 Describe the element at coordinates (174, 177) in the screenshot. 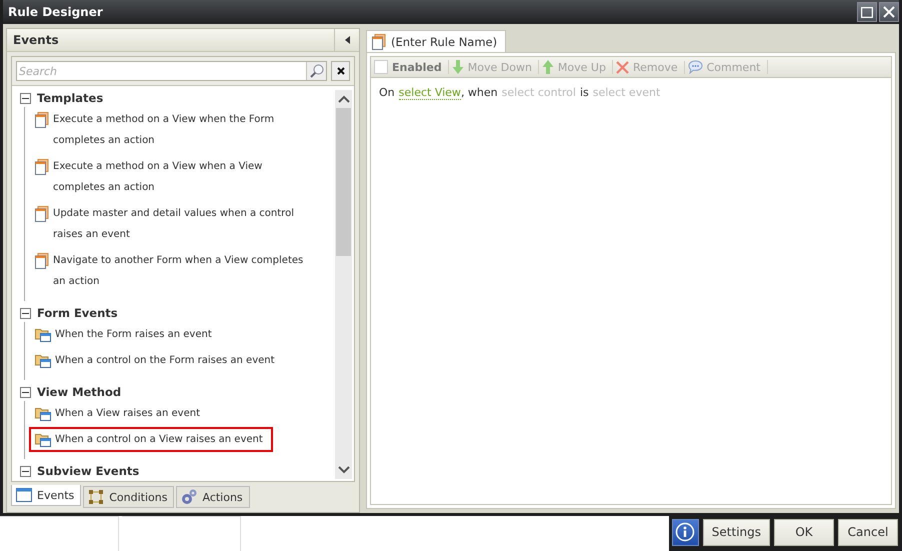

I see `event-item: Execute a method on a View when a View completes an action` at that location.